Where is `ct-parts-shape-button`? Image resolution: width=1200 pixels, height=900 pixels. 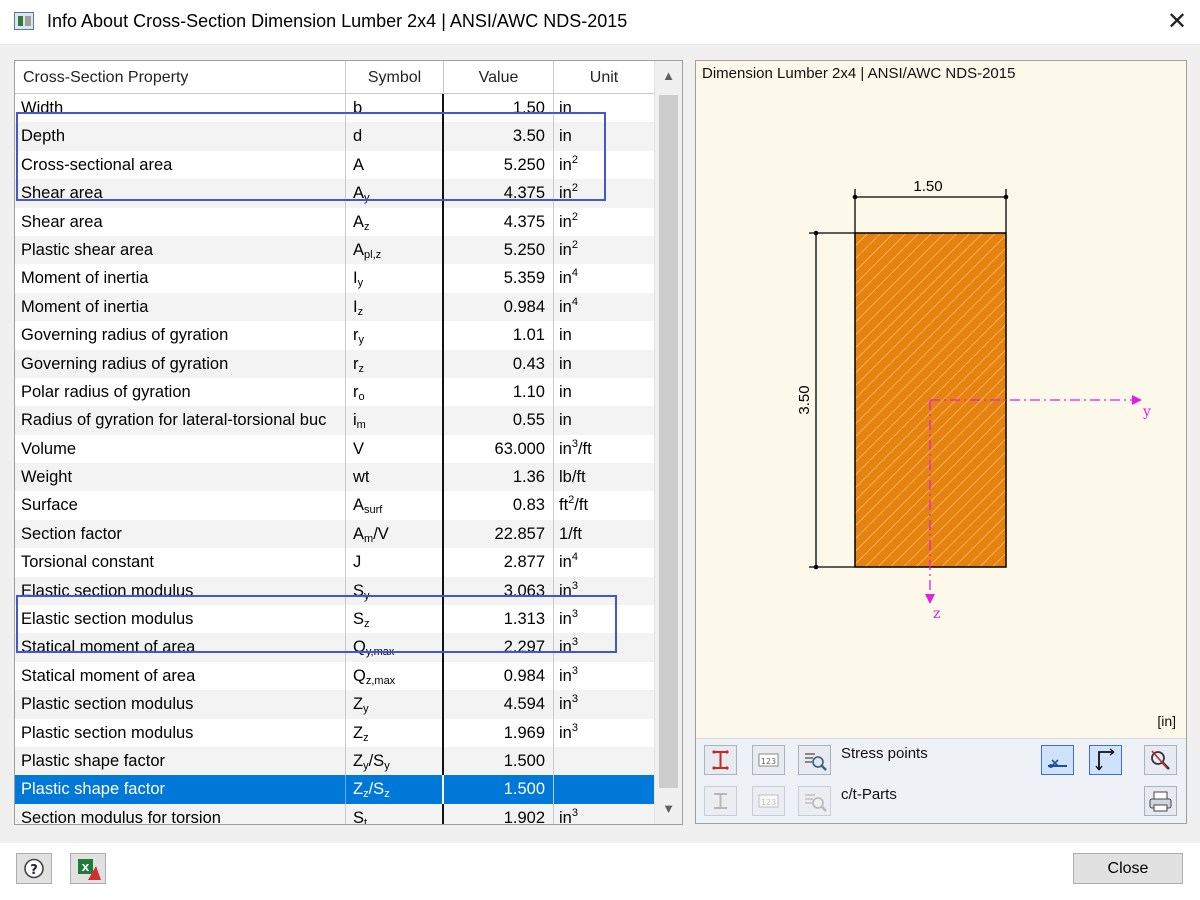
ct-parts-shape-button is located at coordinates (720, 801).